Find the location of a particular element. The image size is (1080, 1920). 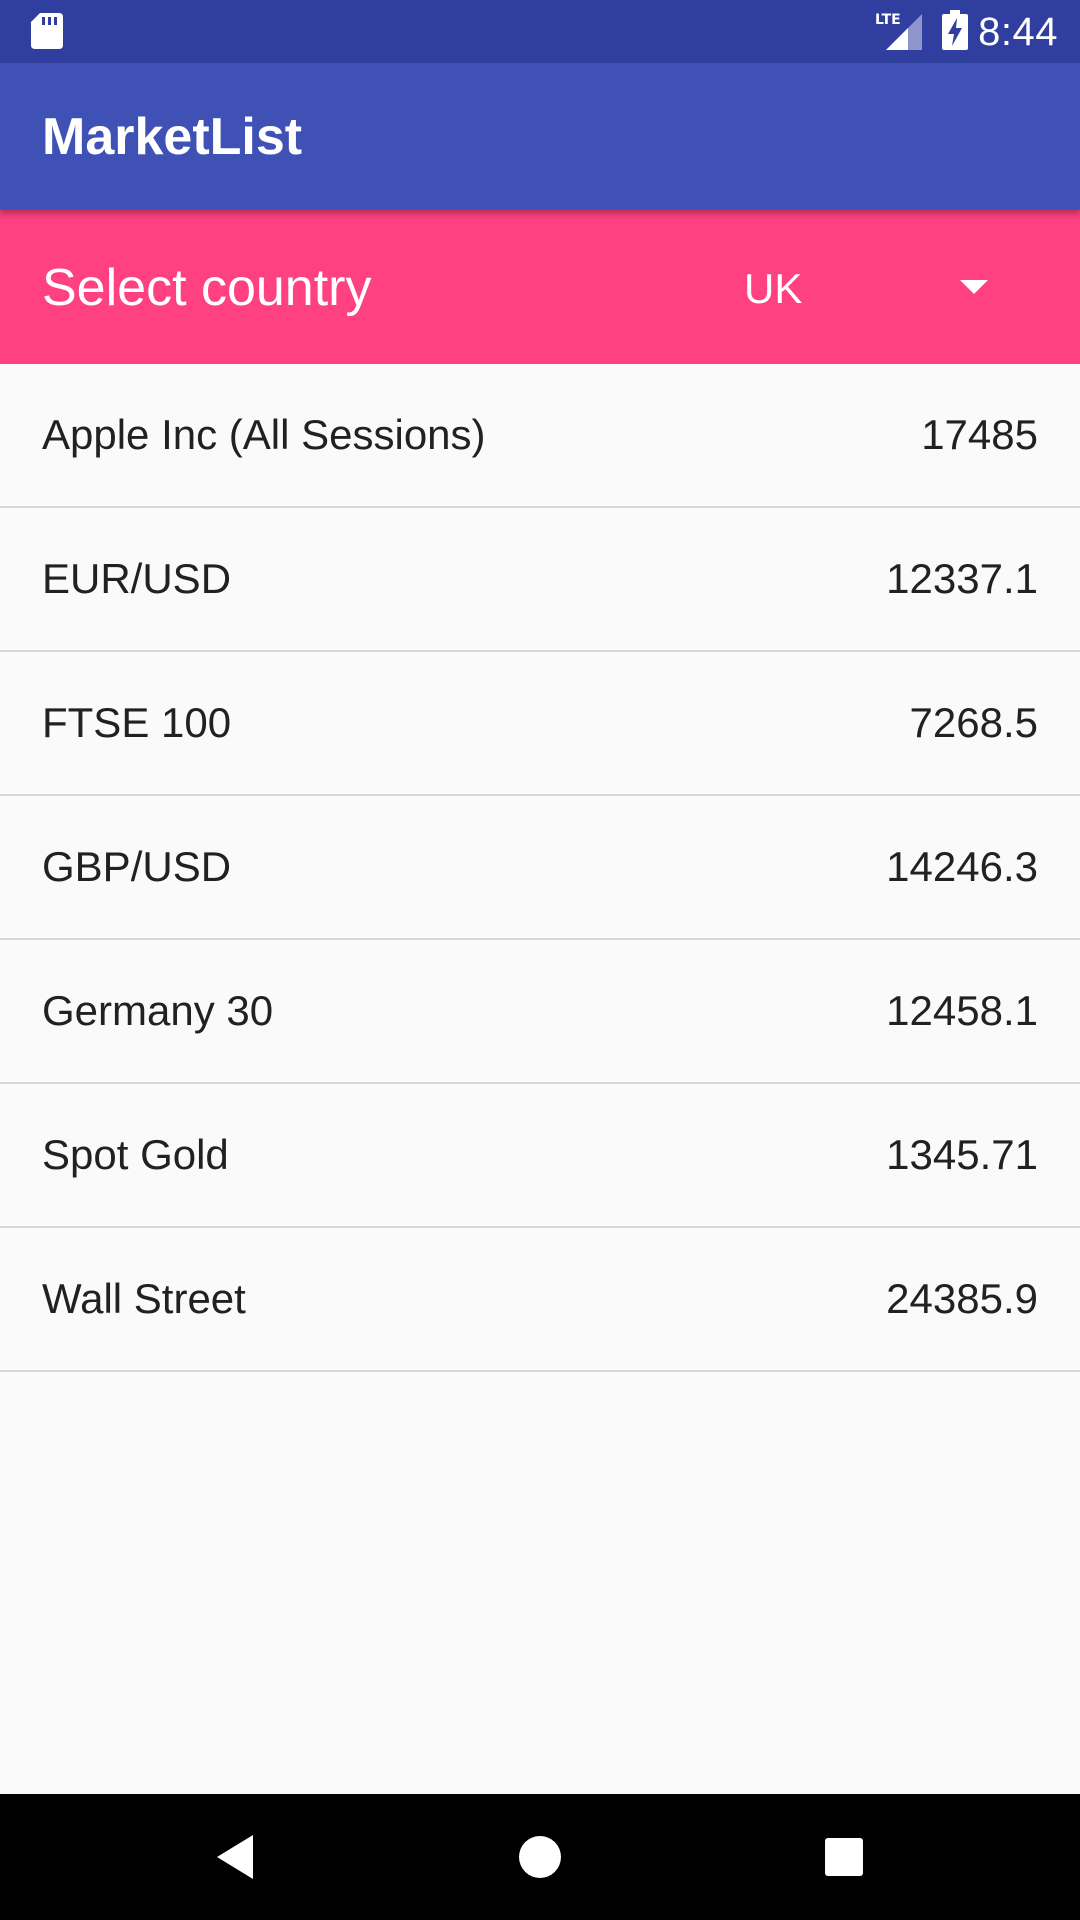

market-price: 1345.71 is located at coordinates (962, 1154).